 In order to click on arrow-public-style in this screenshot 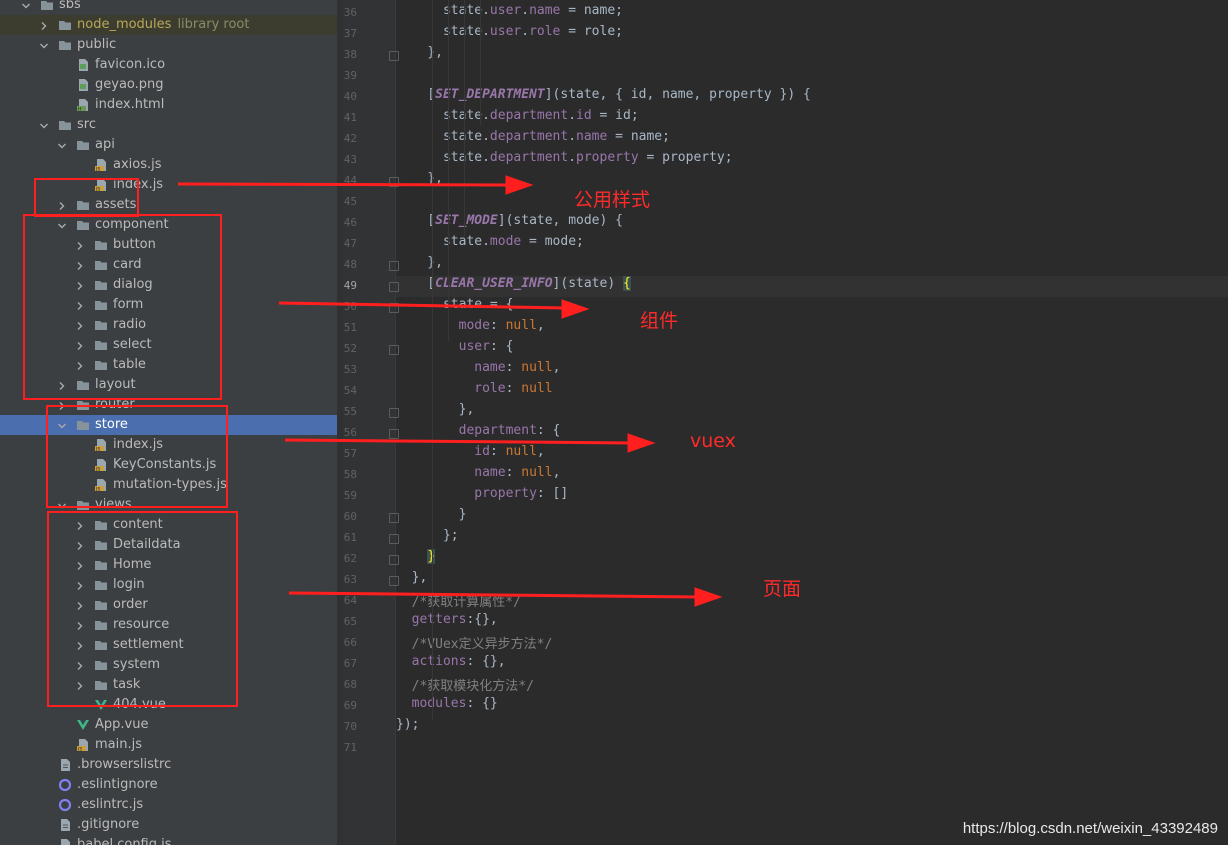, I will do `click(355, 185)`.